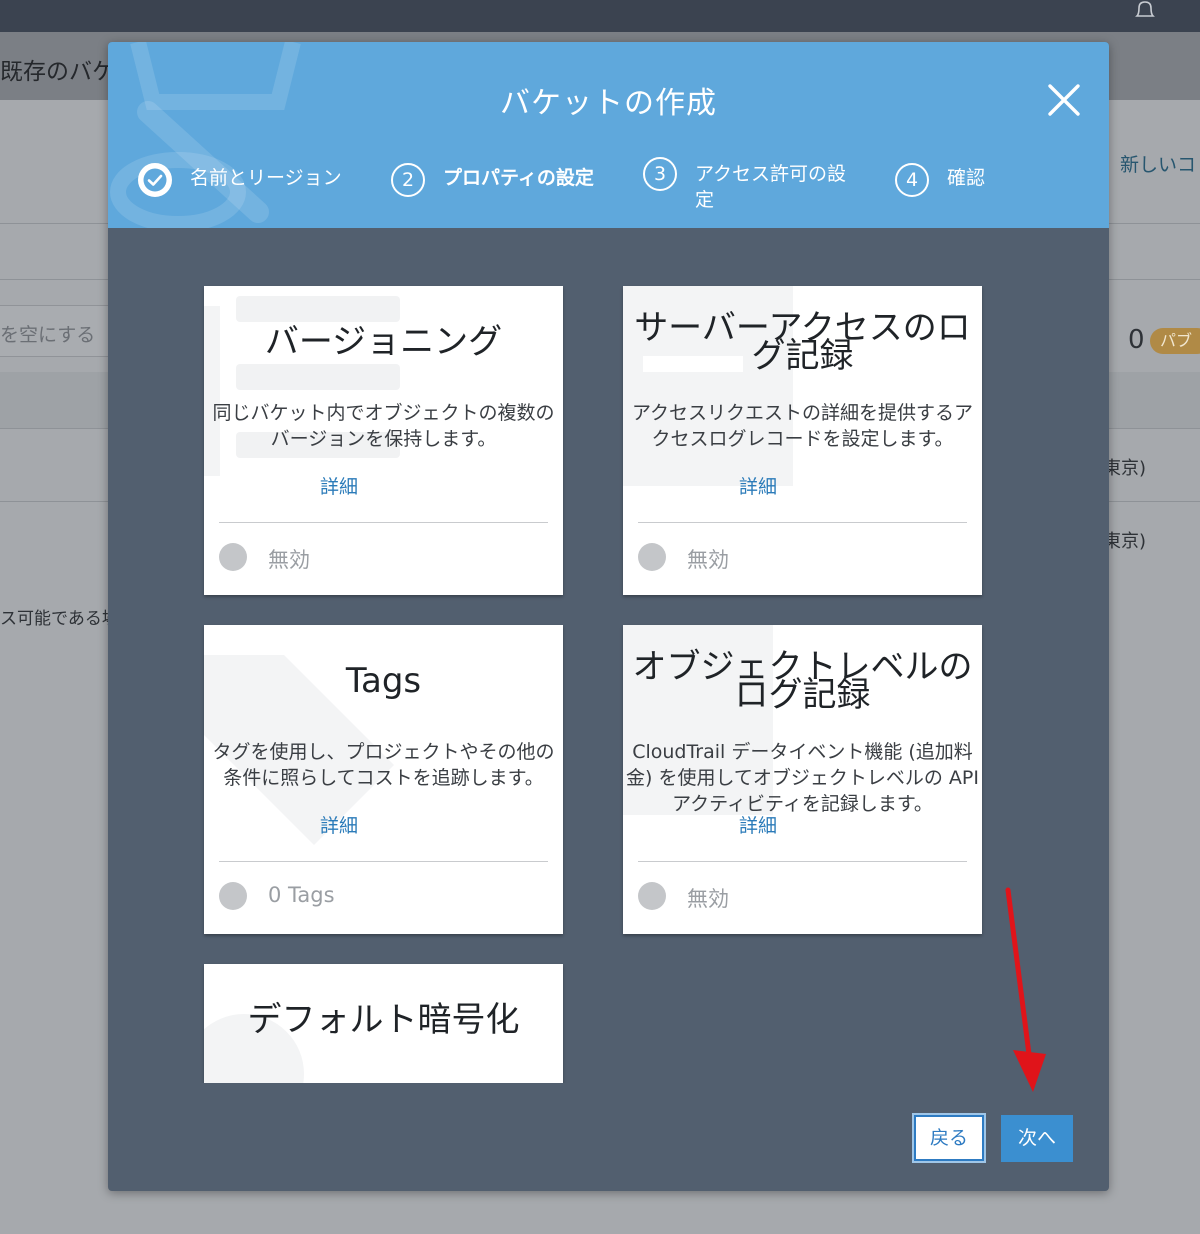 The width and height of the screenshot is (1200, 1234). Describe the element at coordinates (408, 180) in the screenshot. I see `step-number-circle: 2` at that location.